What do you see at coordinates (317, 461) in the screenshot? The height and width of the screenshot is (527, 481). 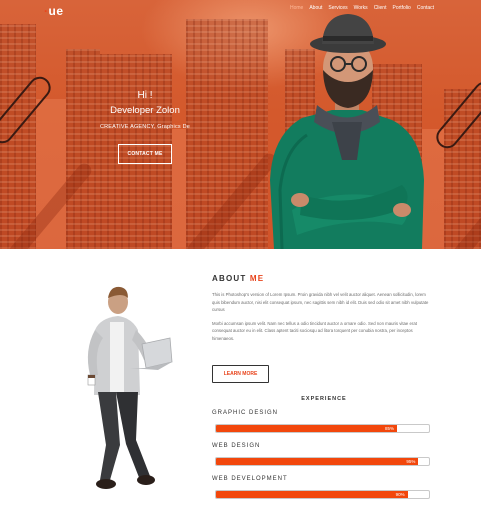 I see `skill-progress-fill: 95%` at bounding box center [317, 461].